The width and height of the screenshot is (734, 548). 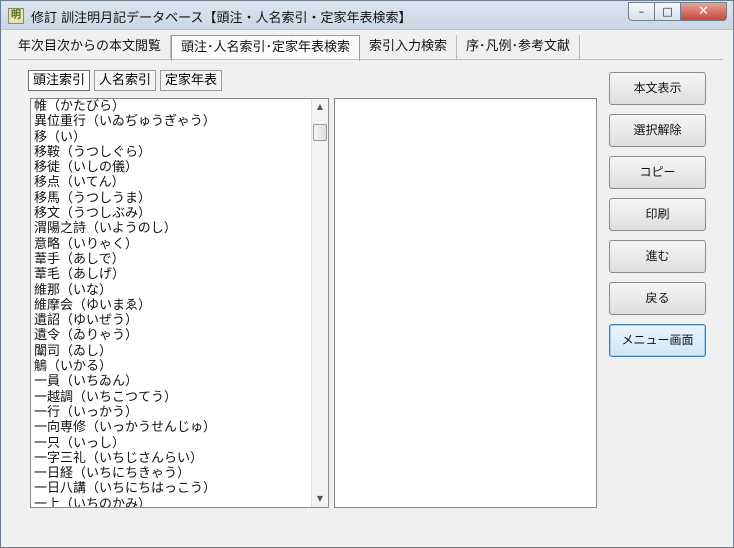 I want to click on print-button: 印刷, so click(x=657, y=214).